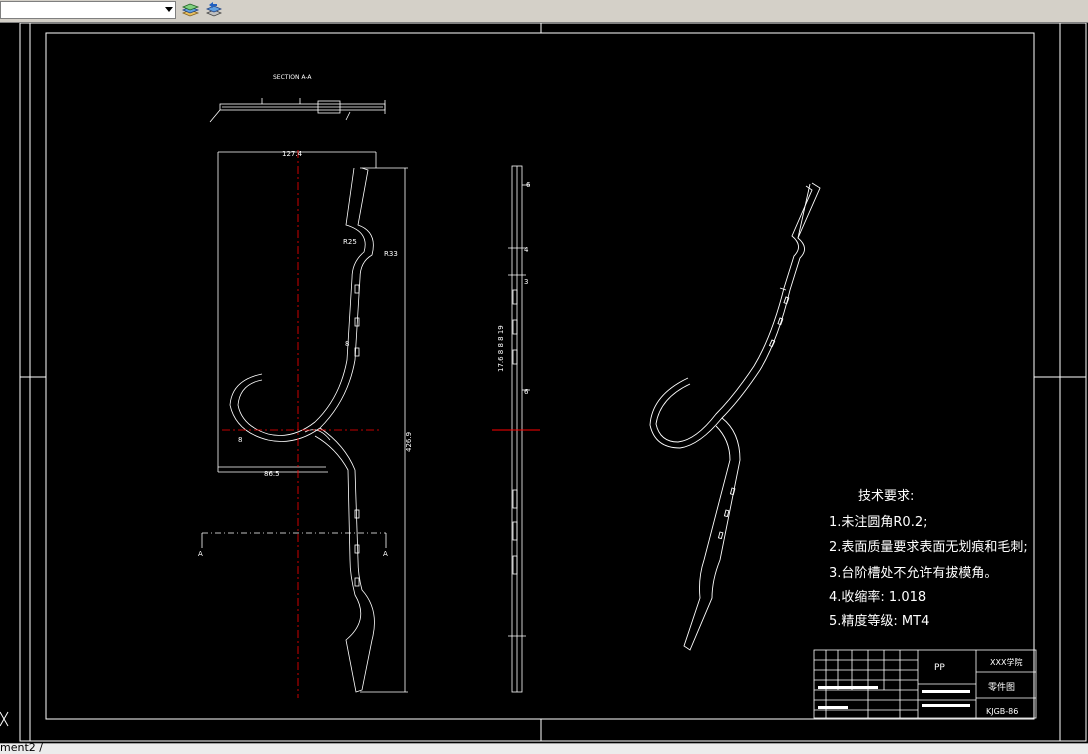 The width and height of the screenshot is (1088, 754). What do you see at coordinates (4, 719) in the screenshot?
I see `ucs-icon` at bounding box center [4, 719].